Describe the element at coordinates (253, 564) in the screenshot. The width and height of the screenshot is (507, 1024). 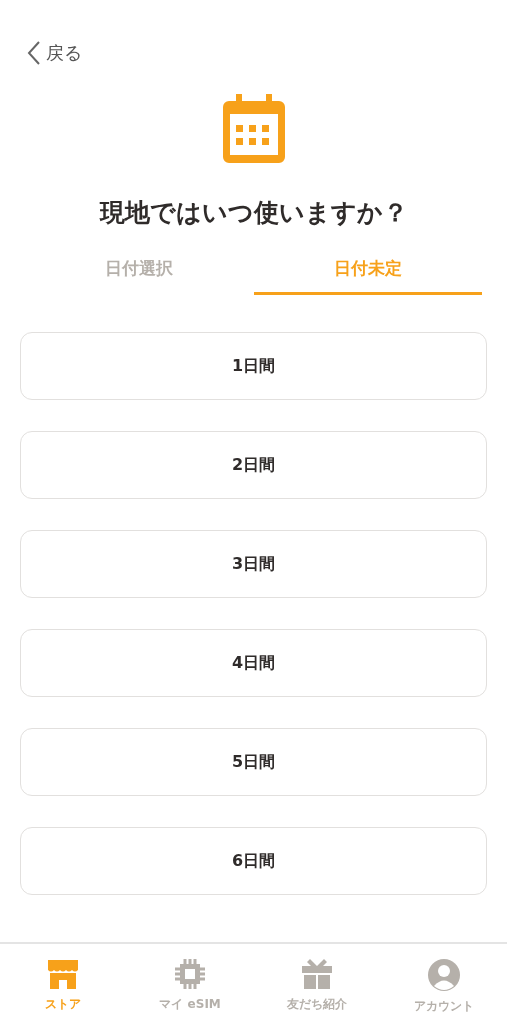
I see `duration-option: 3日間` at that location.